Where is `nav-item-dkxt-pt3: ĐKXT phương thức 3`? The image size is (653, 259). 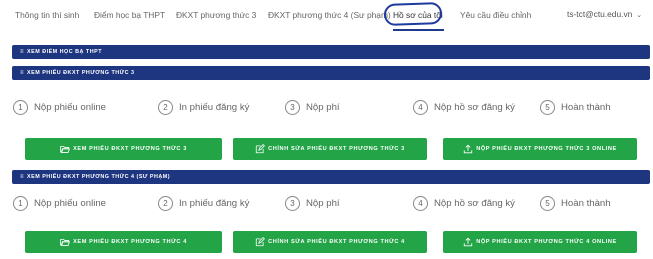 nav-item-dkxt-pt3: ĐKXT phương thức 3 is located at coordinates (216, 15).